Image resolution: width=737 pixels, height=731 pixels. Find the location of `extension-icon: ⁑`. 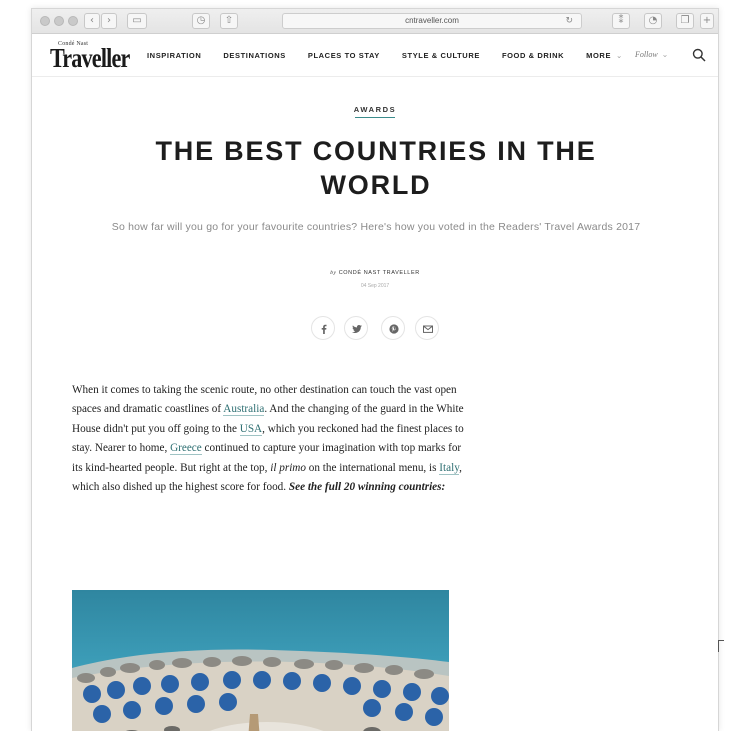

extension-icon: ⁑ is located at coordinates (621, 20).